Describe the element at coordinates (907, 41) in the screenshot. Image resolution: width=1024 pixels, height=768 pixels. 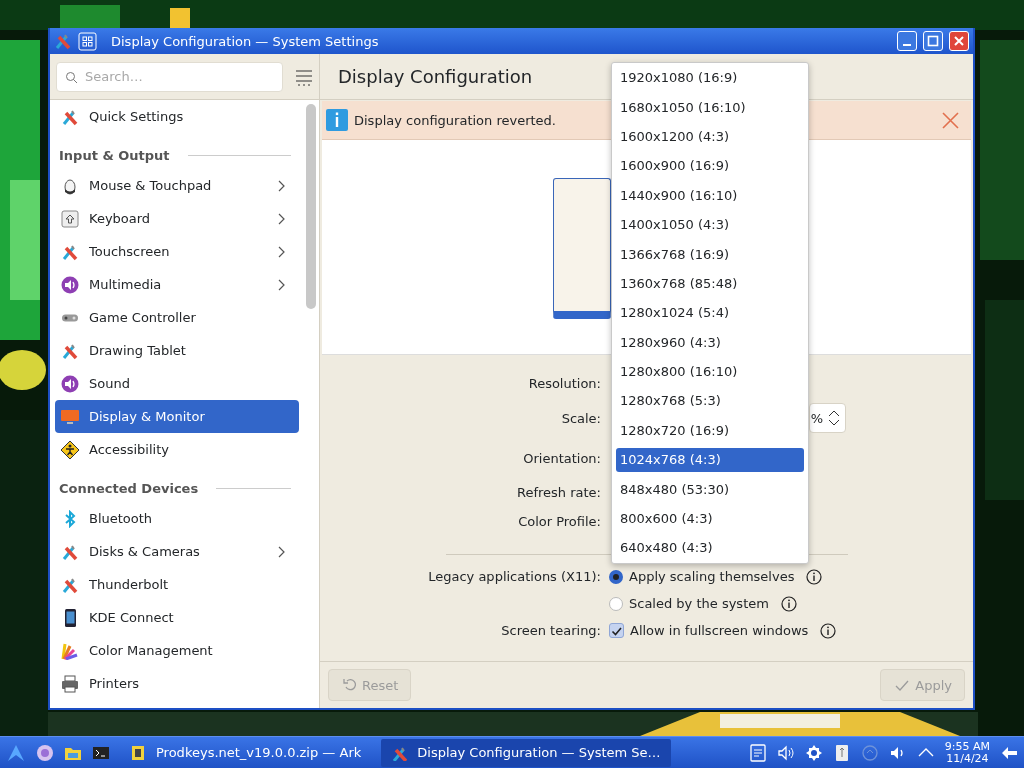
I see `minimize-button` at that location.